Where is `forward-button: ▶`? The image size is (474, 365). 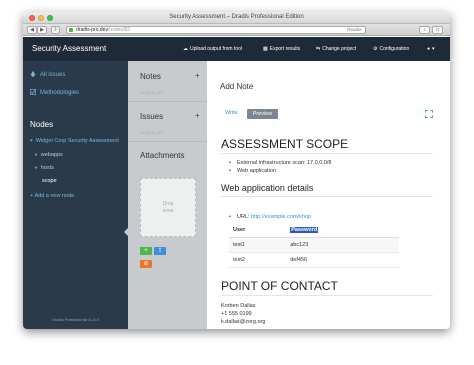
forward-button: ▶ is located at coordinates (42, 30).